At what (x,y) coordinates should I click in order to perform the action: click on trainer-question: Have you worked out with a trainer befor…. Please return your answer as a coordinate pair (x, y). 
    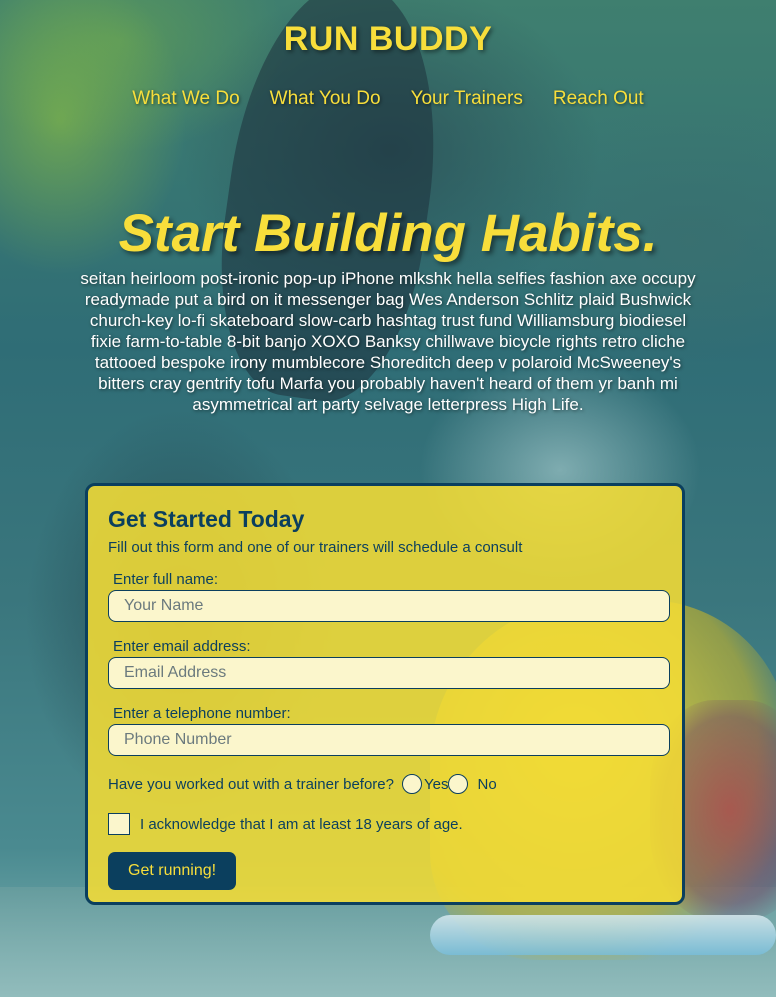
    Looking at the image, I should click on (302, 784).